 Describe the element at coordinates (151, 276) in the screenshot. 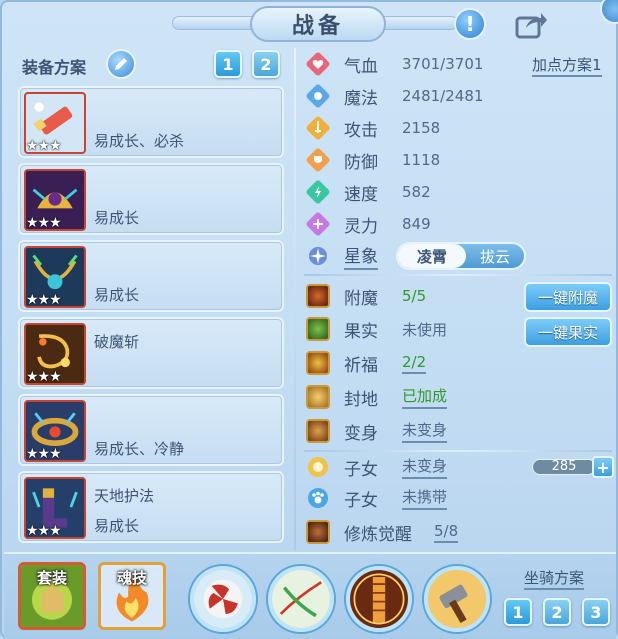

I see `equipment-slot-necklace: ★★★ 易成长` at that location.